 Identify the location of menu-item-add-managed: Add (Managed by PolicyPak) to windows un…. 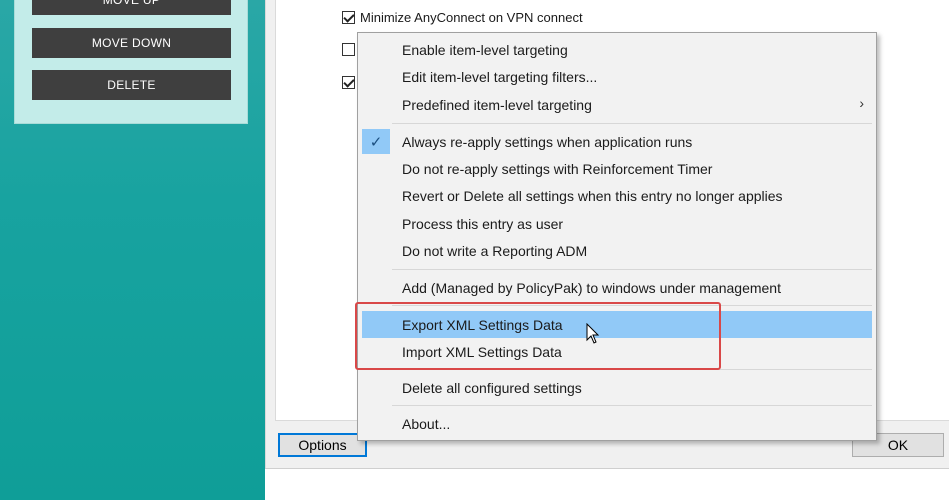
(617, 287).